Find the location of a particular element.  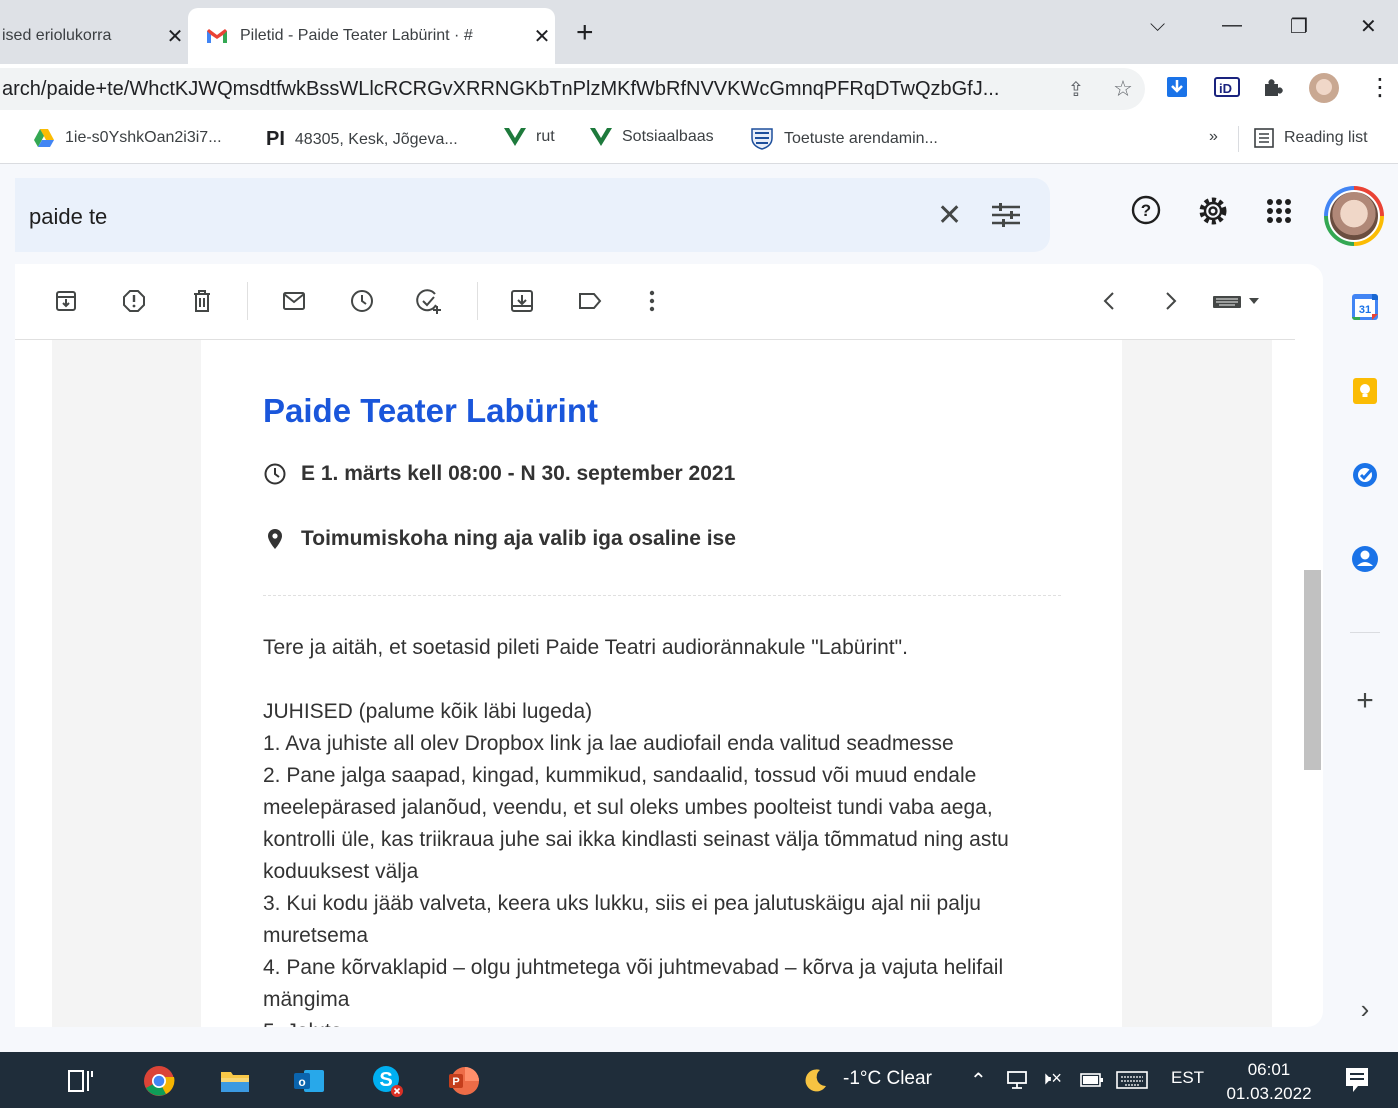

add-to-tasks-icon is located at coordinates (428, 301).